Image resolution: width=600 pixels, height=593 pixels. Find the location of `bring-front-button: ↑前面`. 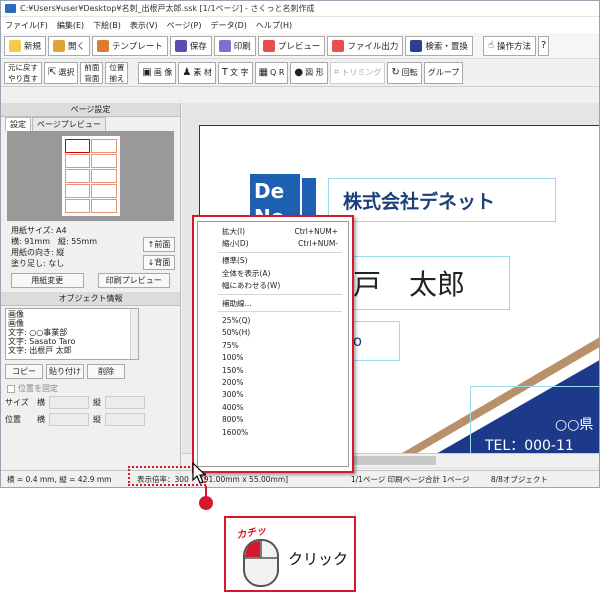

bring-front-button: ↑前面 is located at coordinates (159, 244).